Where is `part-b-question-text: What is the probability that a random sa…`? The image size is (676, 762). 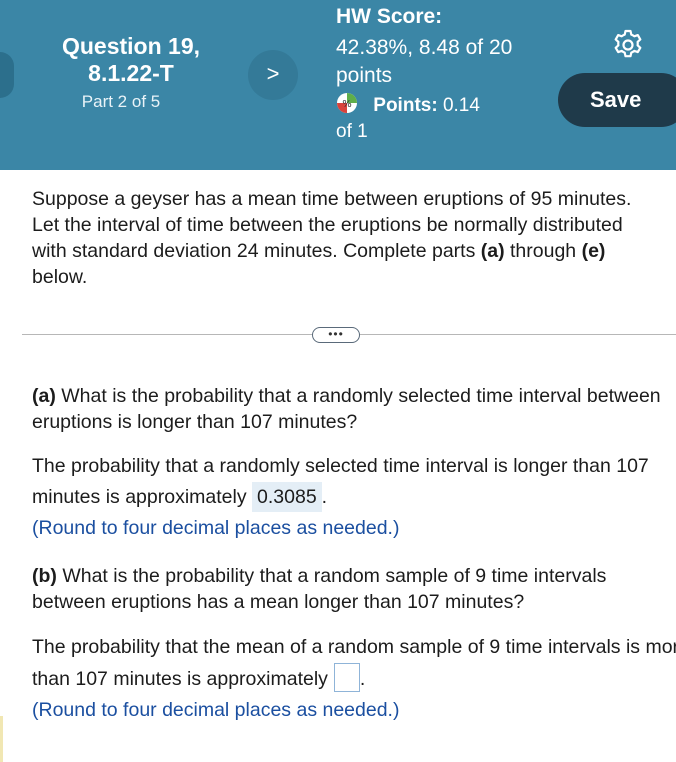 part-b-question-text: What is the probability that a random sa… is located at coordinates (319, 589).